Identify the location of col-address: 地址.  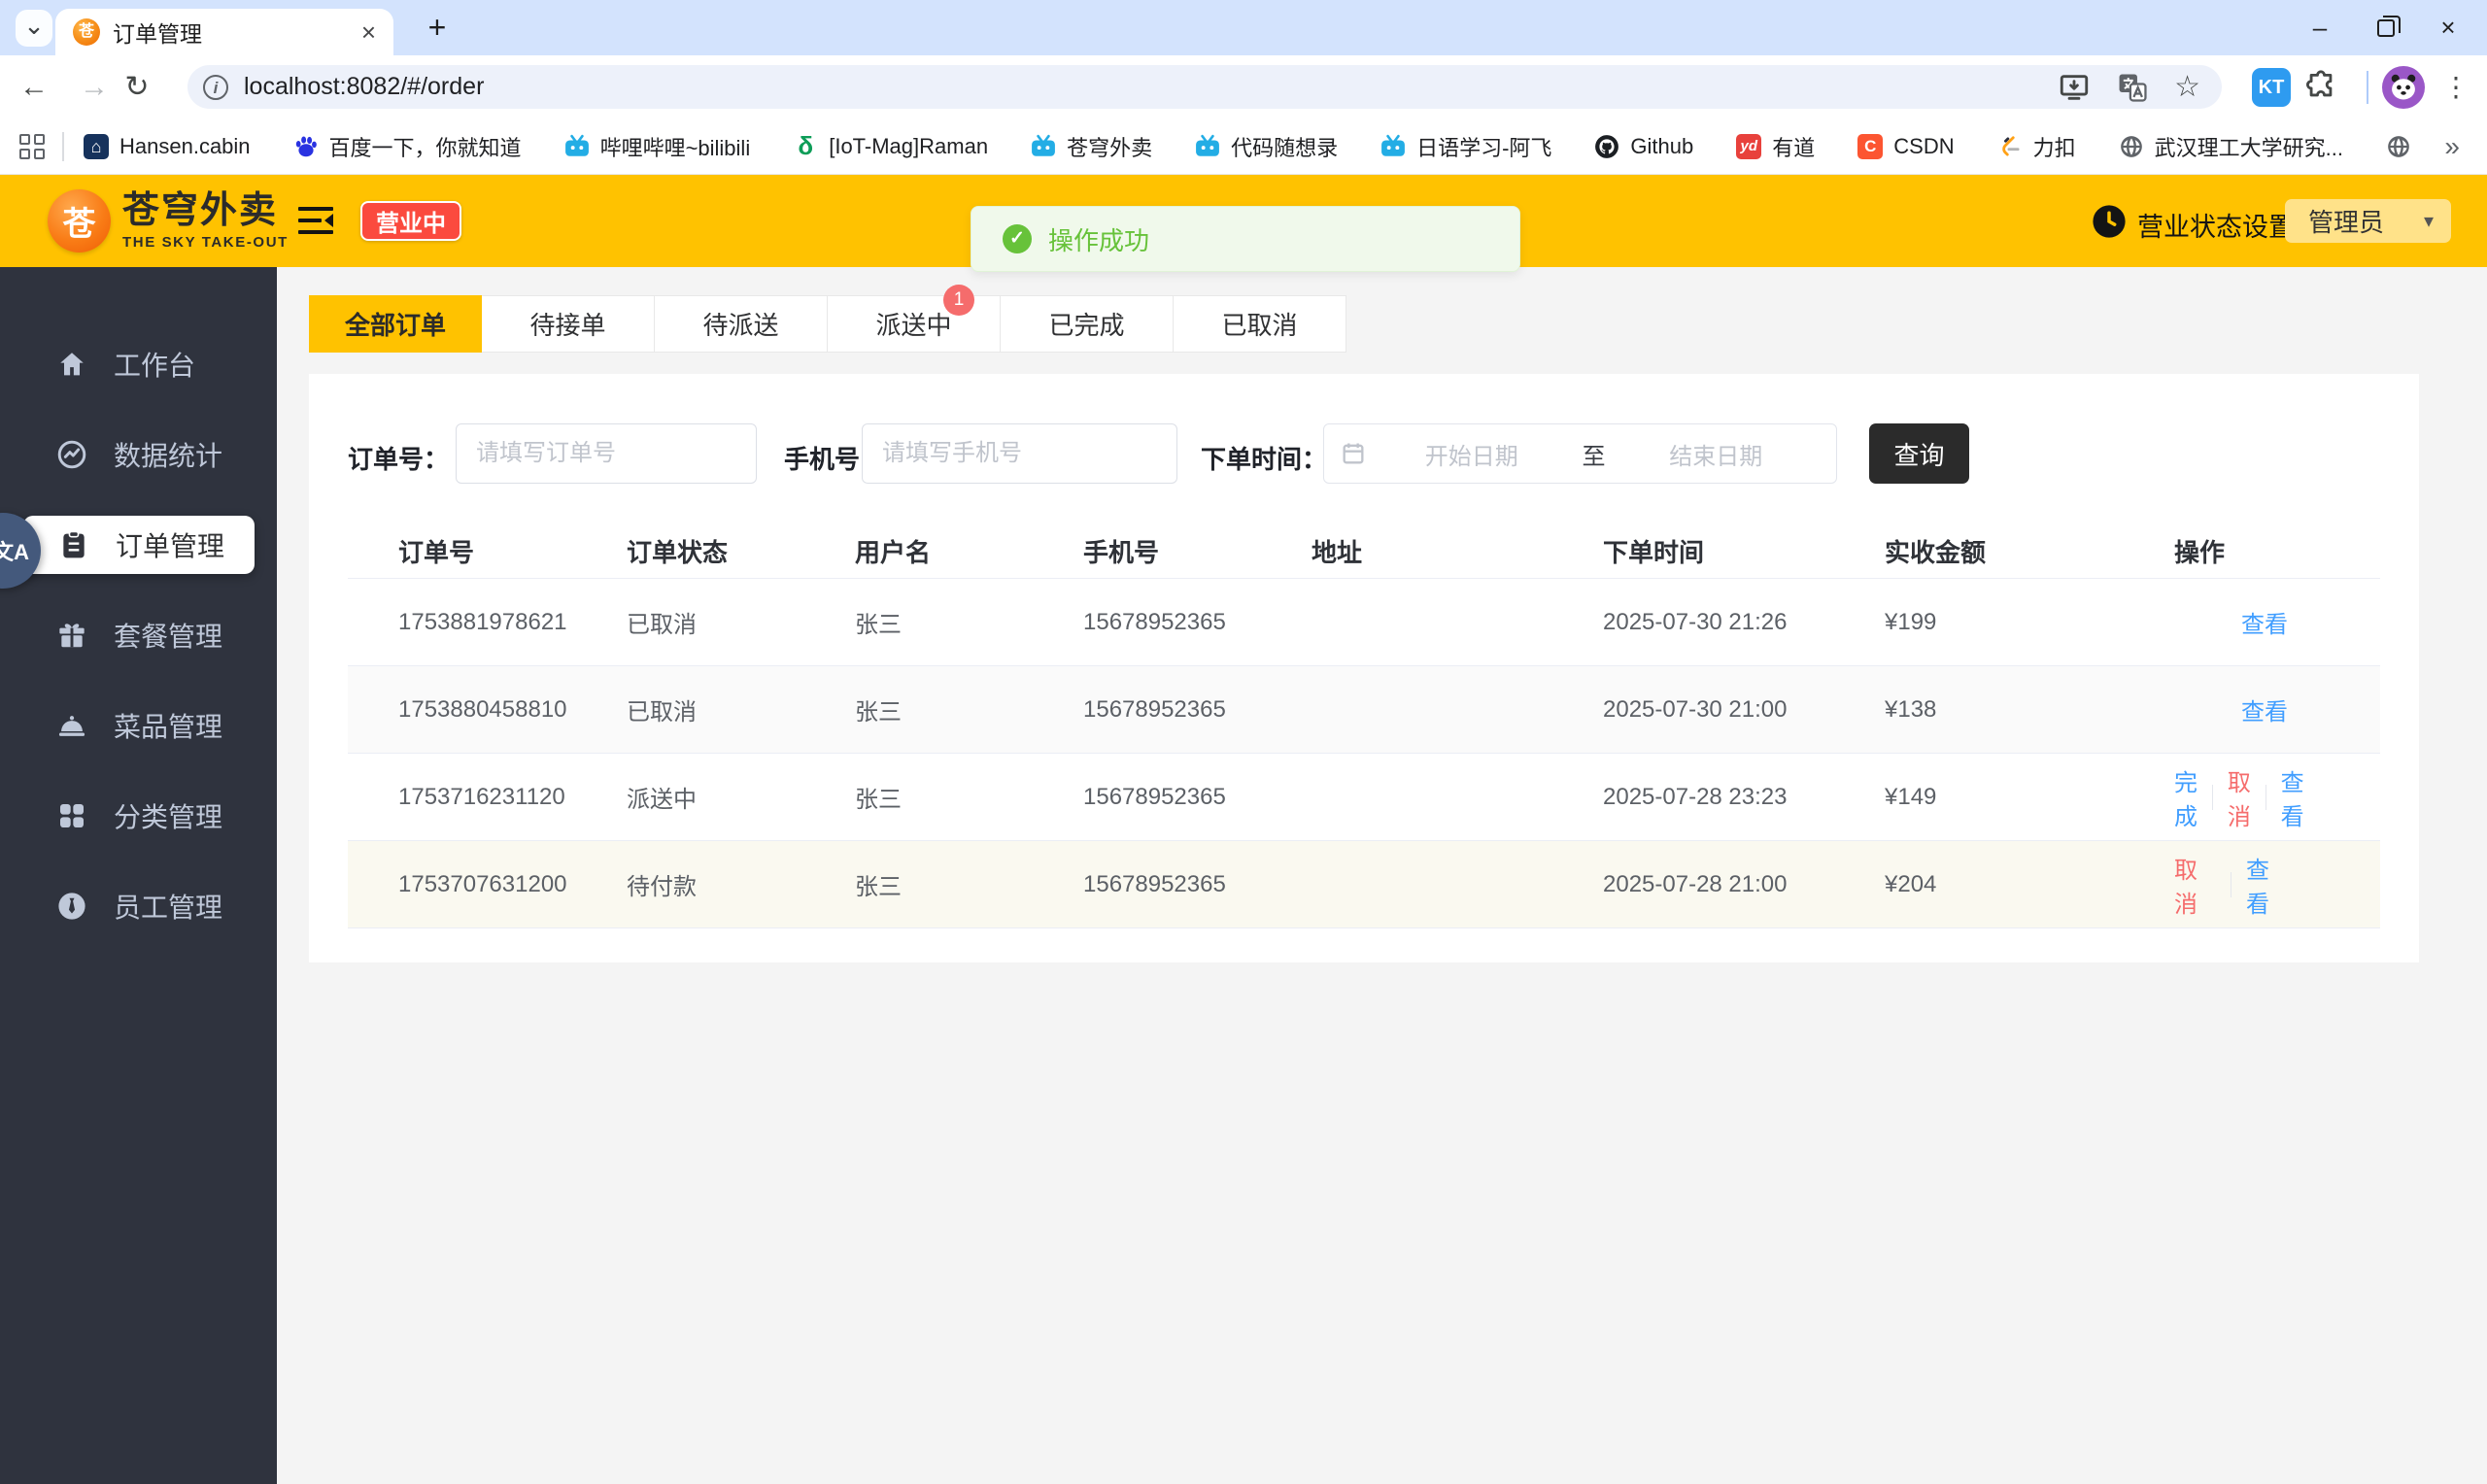
(1337, 552).